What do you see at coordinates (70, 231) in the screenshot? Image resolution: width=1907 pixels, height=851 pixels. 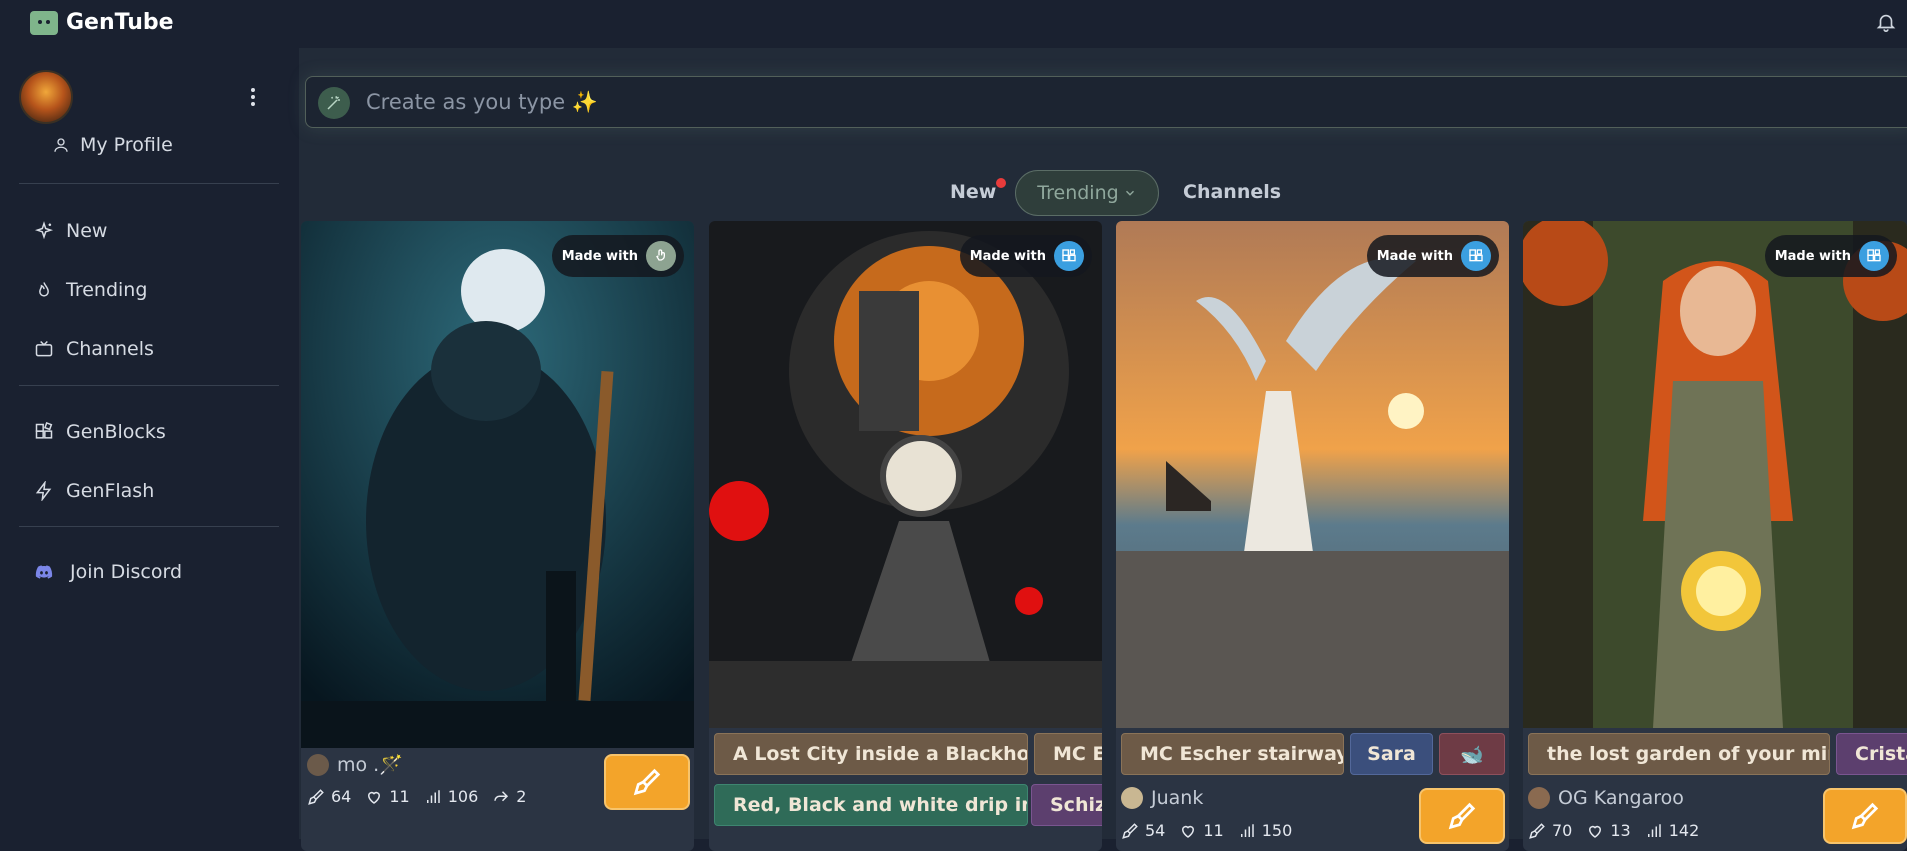 I see `sidebar-item-new: New` at bounding box center [70, 231].